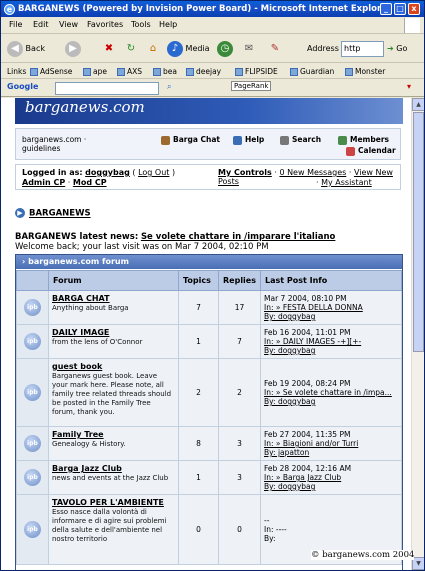 The image size is (425, 571). Describe the element at coordinates (386, 9) in the screenshot. I see `minimize-button: _` at that location.